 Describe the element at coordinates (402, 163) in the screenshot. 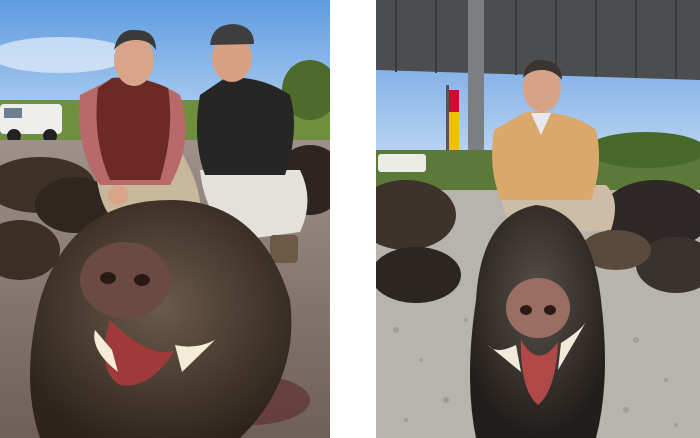

I see `truck` at that location.